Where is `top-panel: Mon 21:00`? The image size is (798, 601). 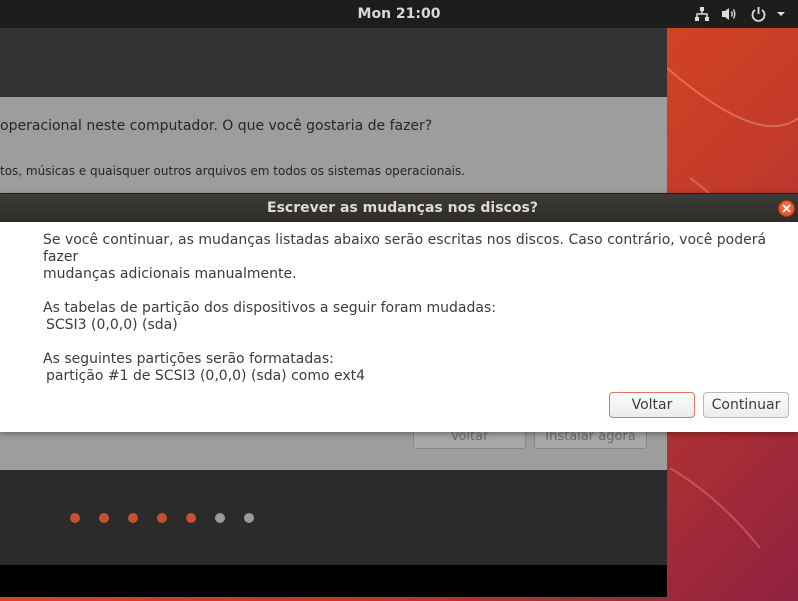 top-panel: Mon 21:00 is located at coordinates (399, 14).